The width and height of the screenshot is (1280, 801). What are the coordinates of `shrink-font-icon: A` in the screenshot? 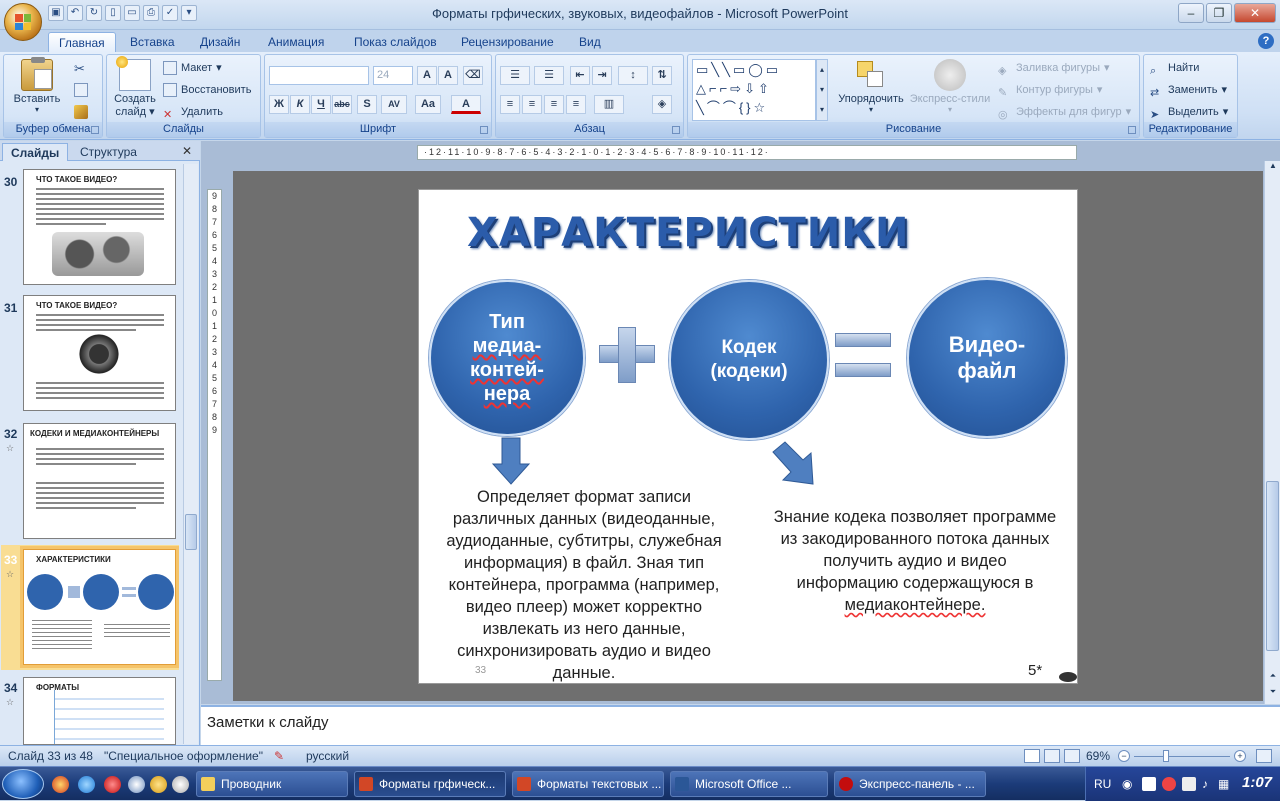 It's located at (448, 75).